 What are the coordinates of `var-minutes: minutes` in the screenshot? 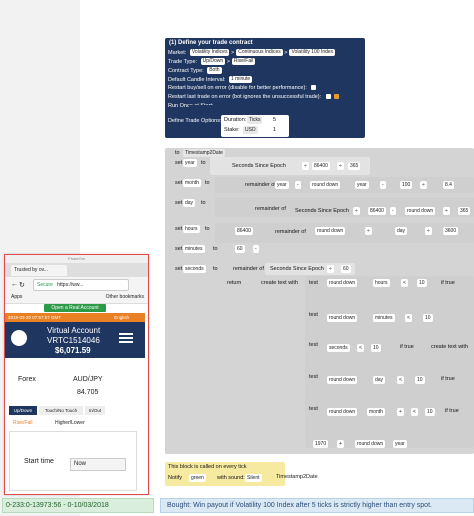 It's located at (384, 318).